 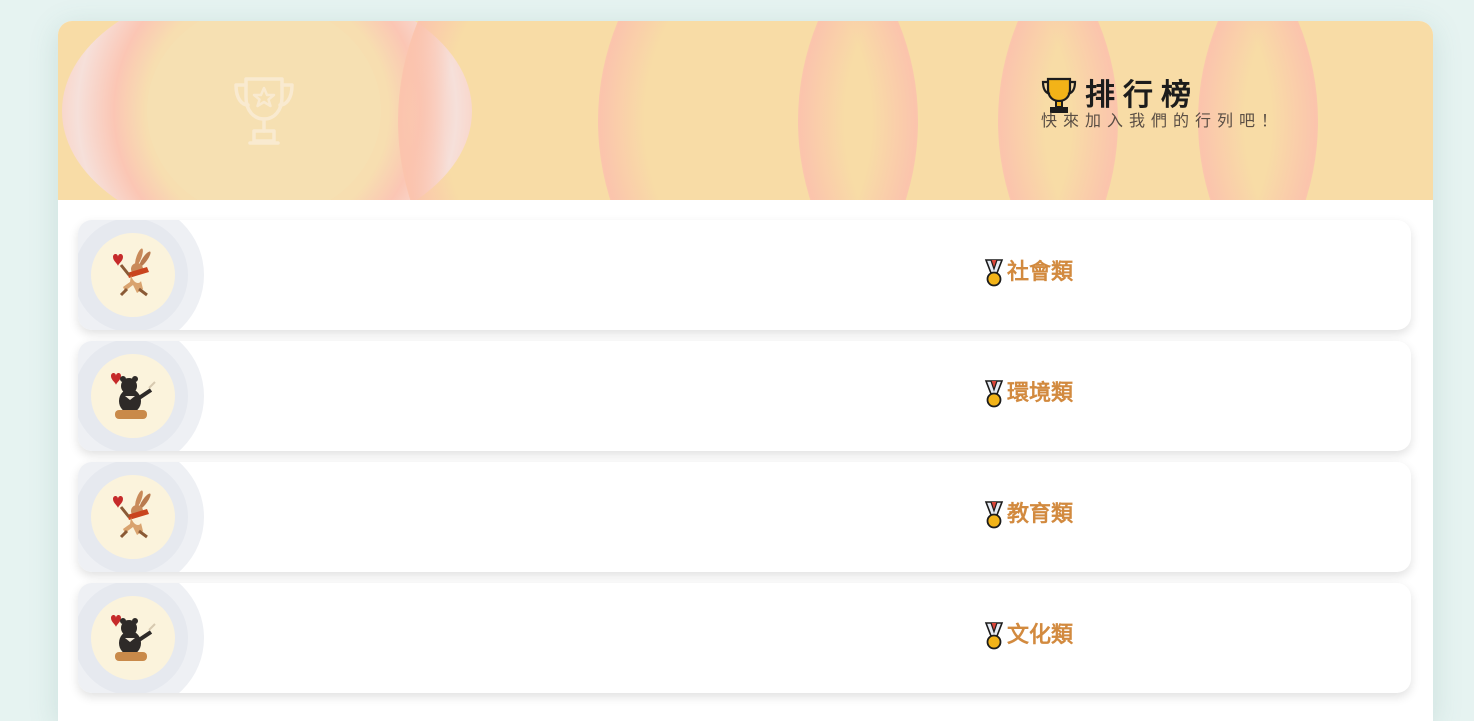 I want to click on leaderboard-row: 社會類, so click(x=744, y=275).